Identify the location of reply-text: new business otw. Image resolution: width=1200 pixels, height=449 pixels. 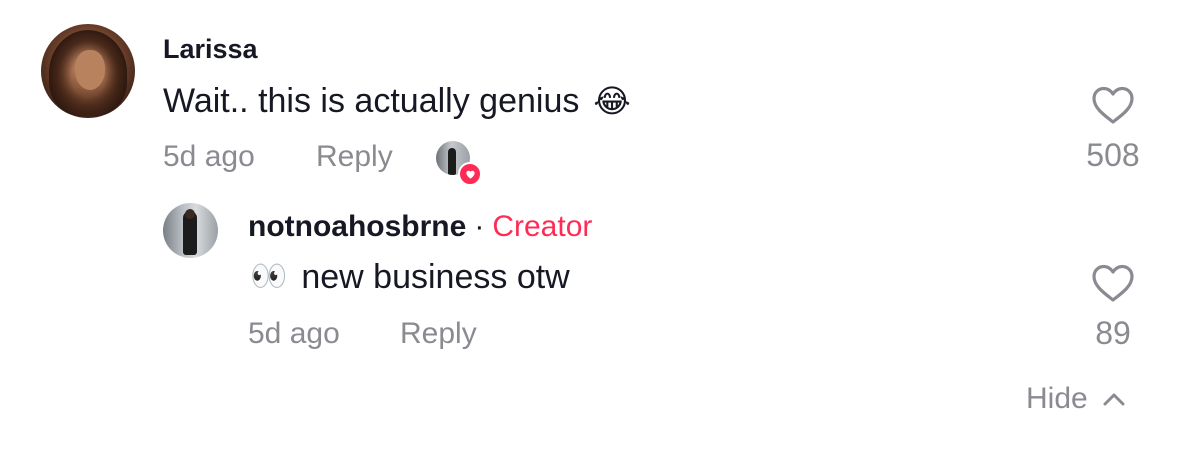
(435, 277).